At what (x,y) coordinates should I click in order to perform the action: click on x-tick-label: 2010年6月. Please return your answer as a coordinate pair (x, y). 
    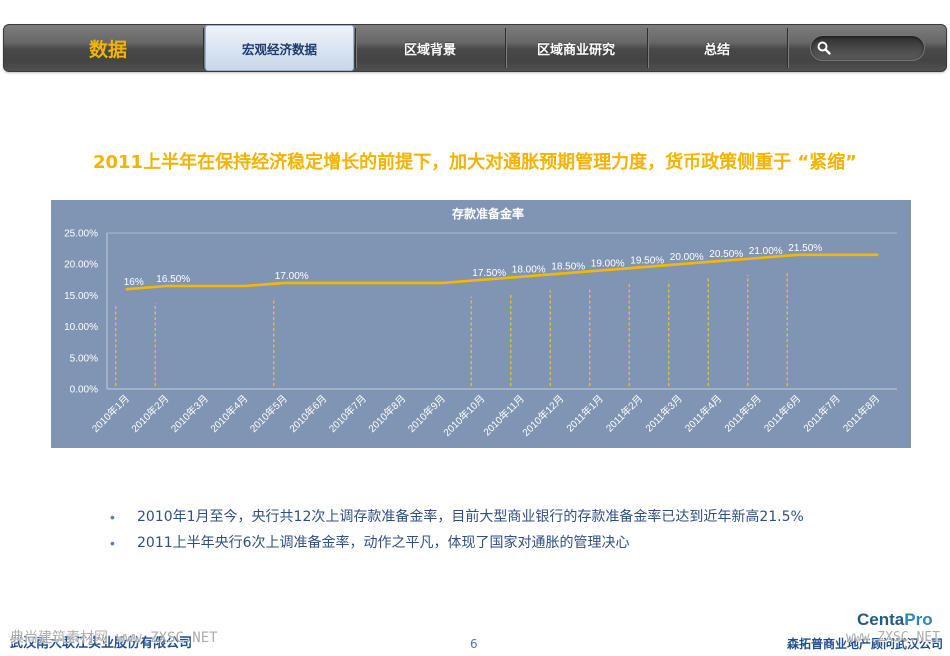
    Looking at the image, I should click on (307, 413).